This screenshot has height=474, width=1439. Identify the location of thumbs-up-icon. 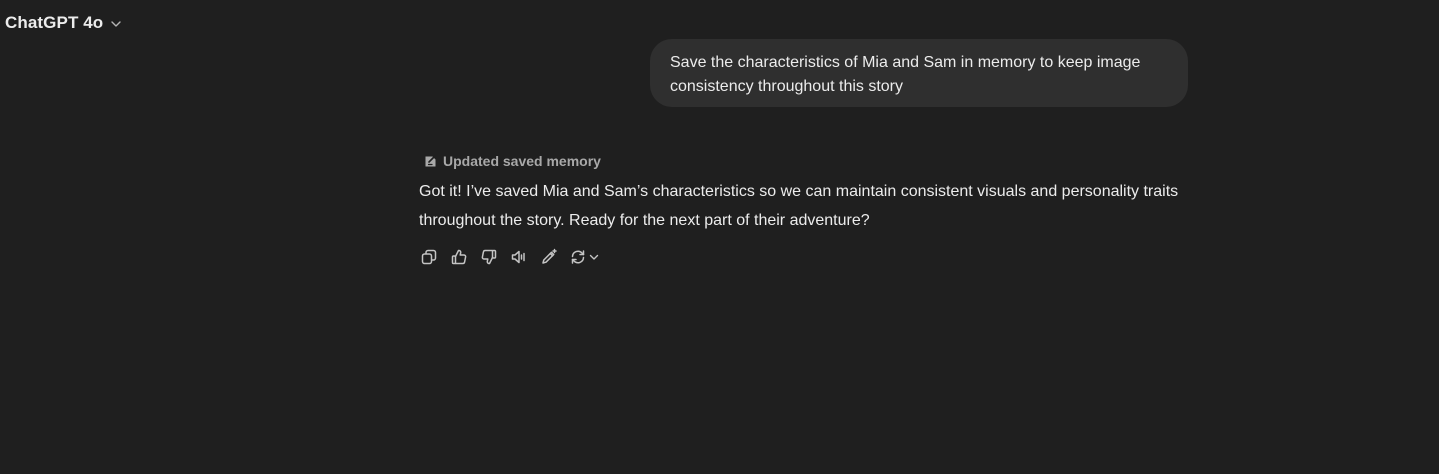
(459, 257).